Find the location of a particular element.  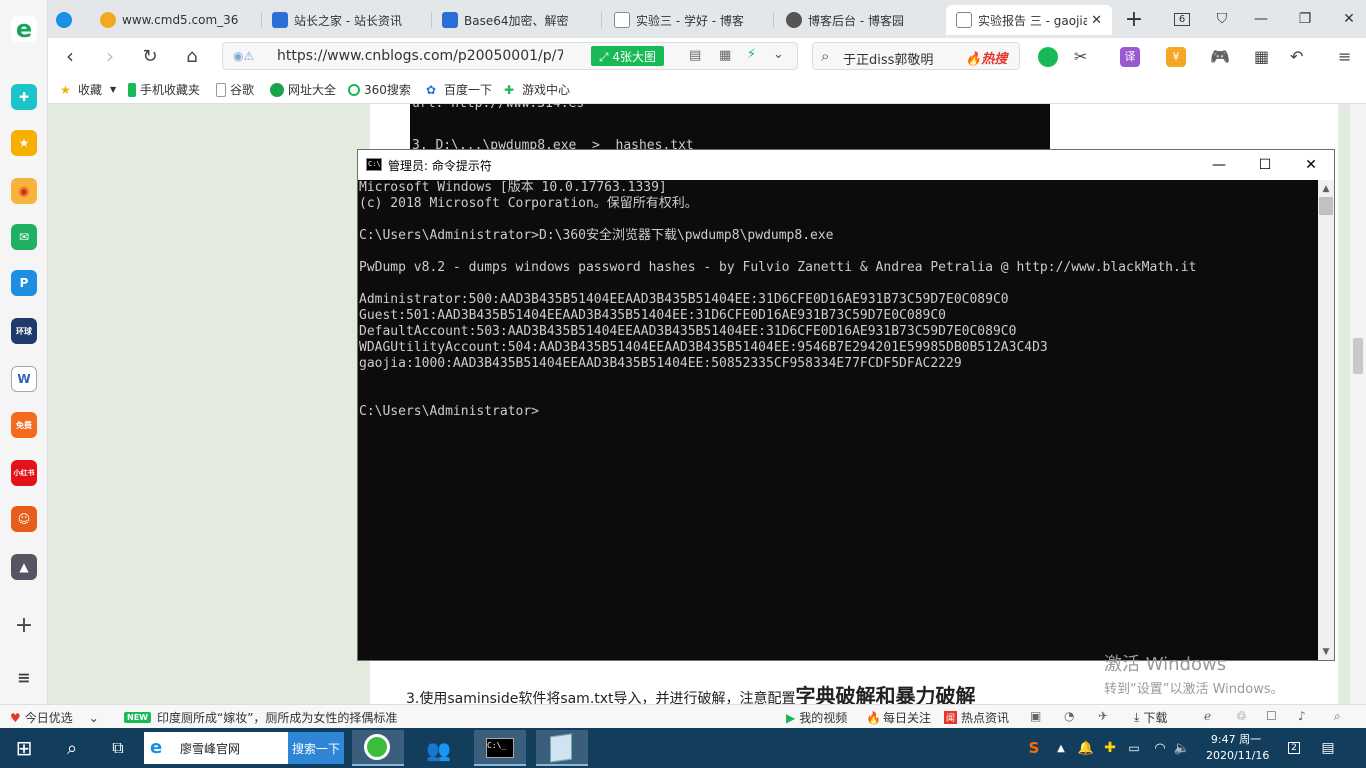

game-app-icon: ▲ is located at coordinates (24, 567).